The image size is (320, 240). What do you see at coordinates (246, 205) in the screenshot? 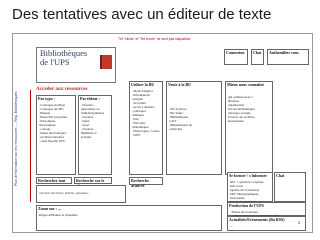
I see `production-head: Production de l'UPS` at bounding box center [246, 205].